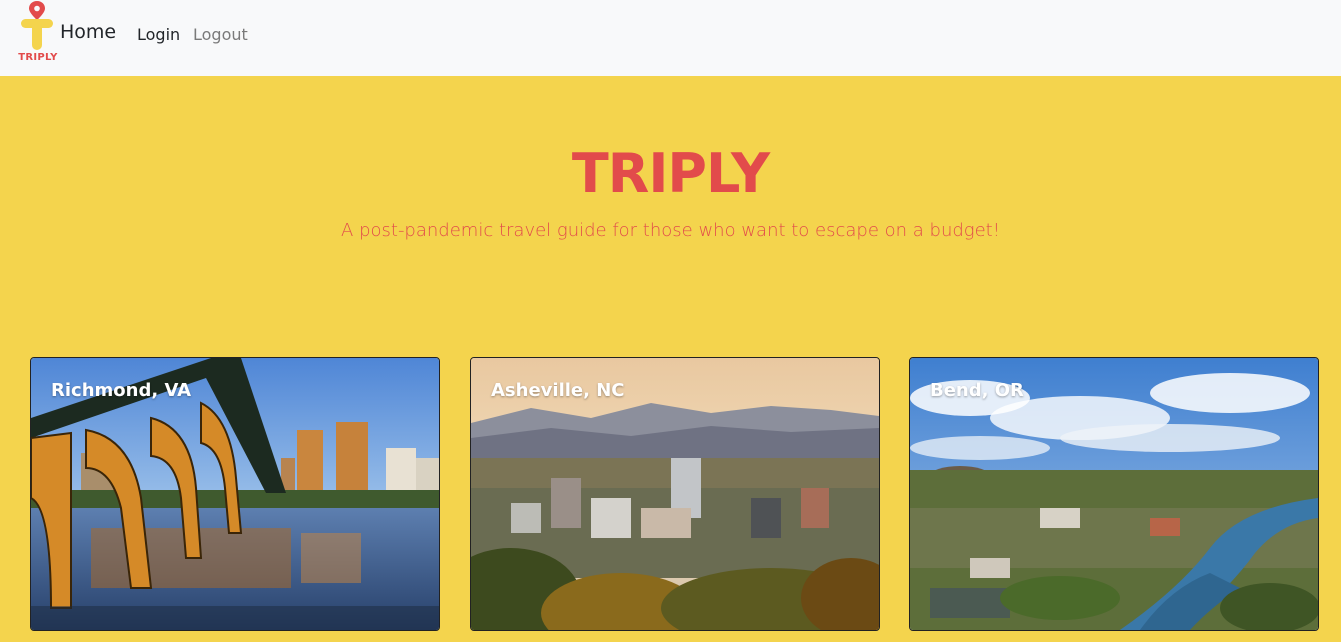  What do you see at coordinates (121, 390) in the screenshot?
I see `card-title: Richmond, VA` at bounding box center [121, 390].